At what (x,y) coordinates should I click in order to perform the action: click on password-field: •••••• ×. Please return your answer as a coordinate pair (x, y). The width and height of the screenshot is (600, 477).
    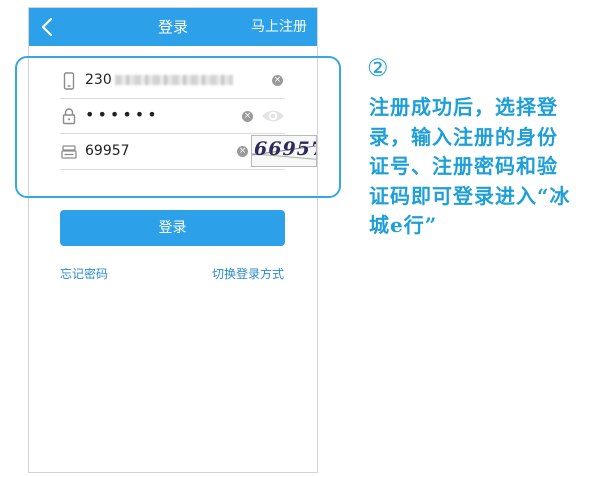
    Looking at the image, I should click on (172, 116).